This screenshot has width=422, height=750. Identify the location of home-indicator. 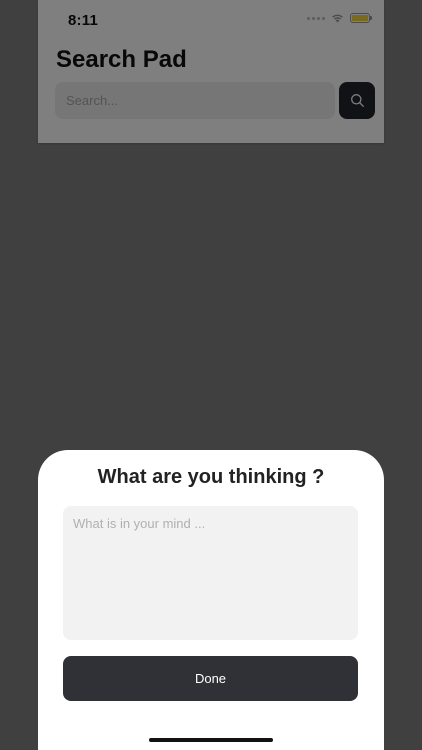
(211, 740).